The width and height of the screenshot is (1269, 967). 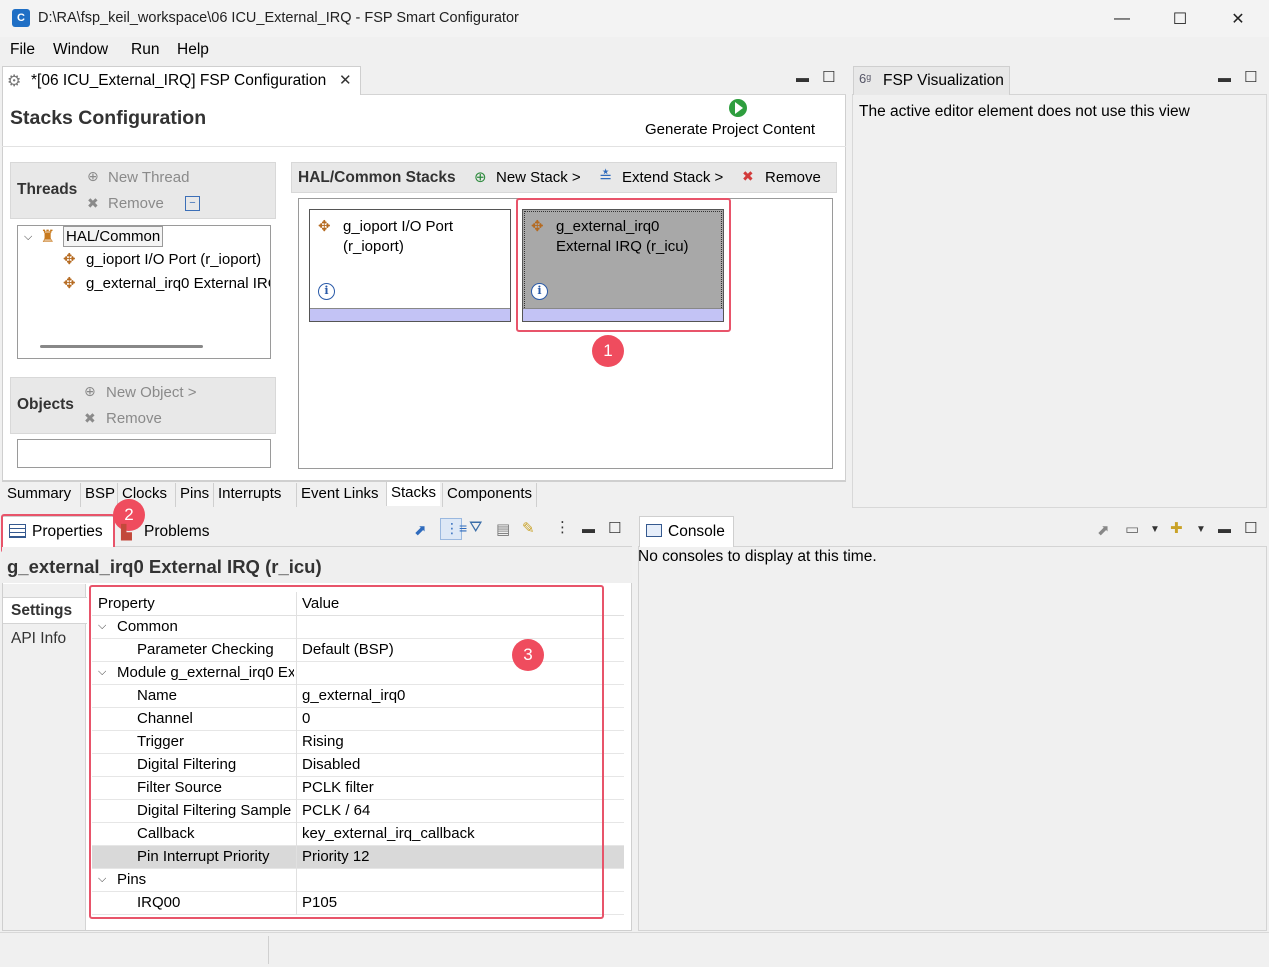 I want to click on side-tab-settings: Settings, so click(x=45, y=610).